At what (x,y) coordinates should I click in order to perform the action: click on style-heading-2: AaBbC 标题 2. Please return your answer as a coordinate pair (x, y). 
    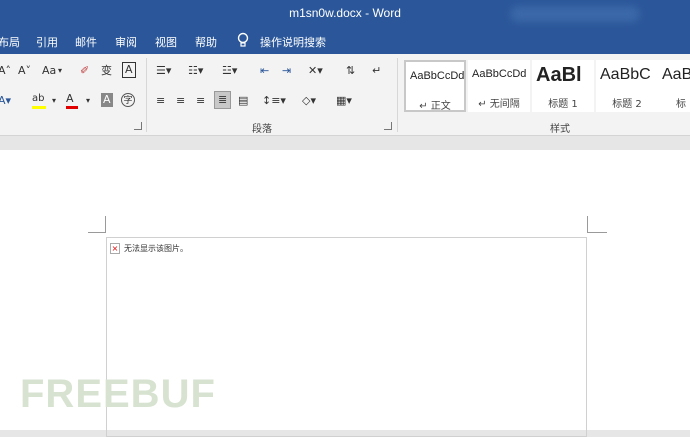
    Looking at the image, I should click on (627, 86).